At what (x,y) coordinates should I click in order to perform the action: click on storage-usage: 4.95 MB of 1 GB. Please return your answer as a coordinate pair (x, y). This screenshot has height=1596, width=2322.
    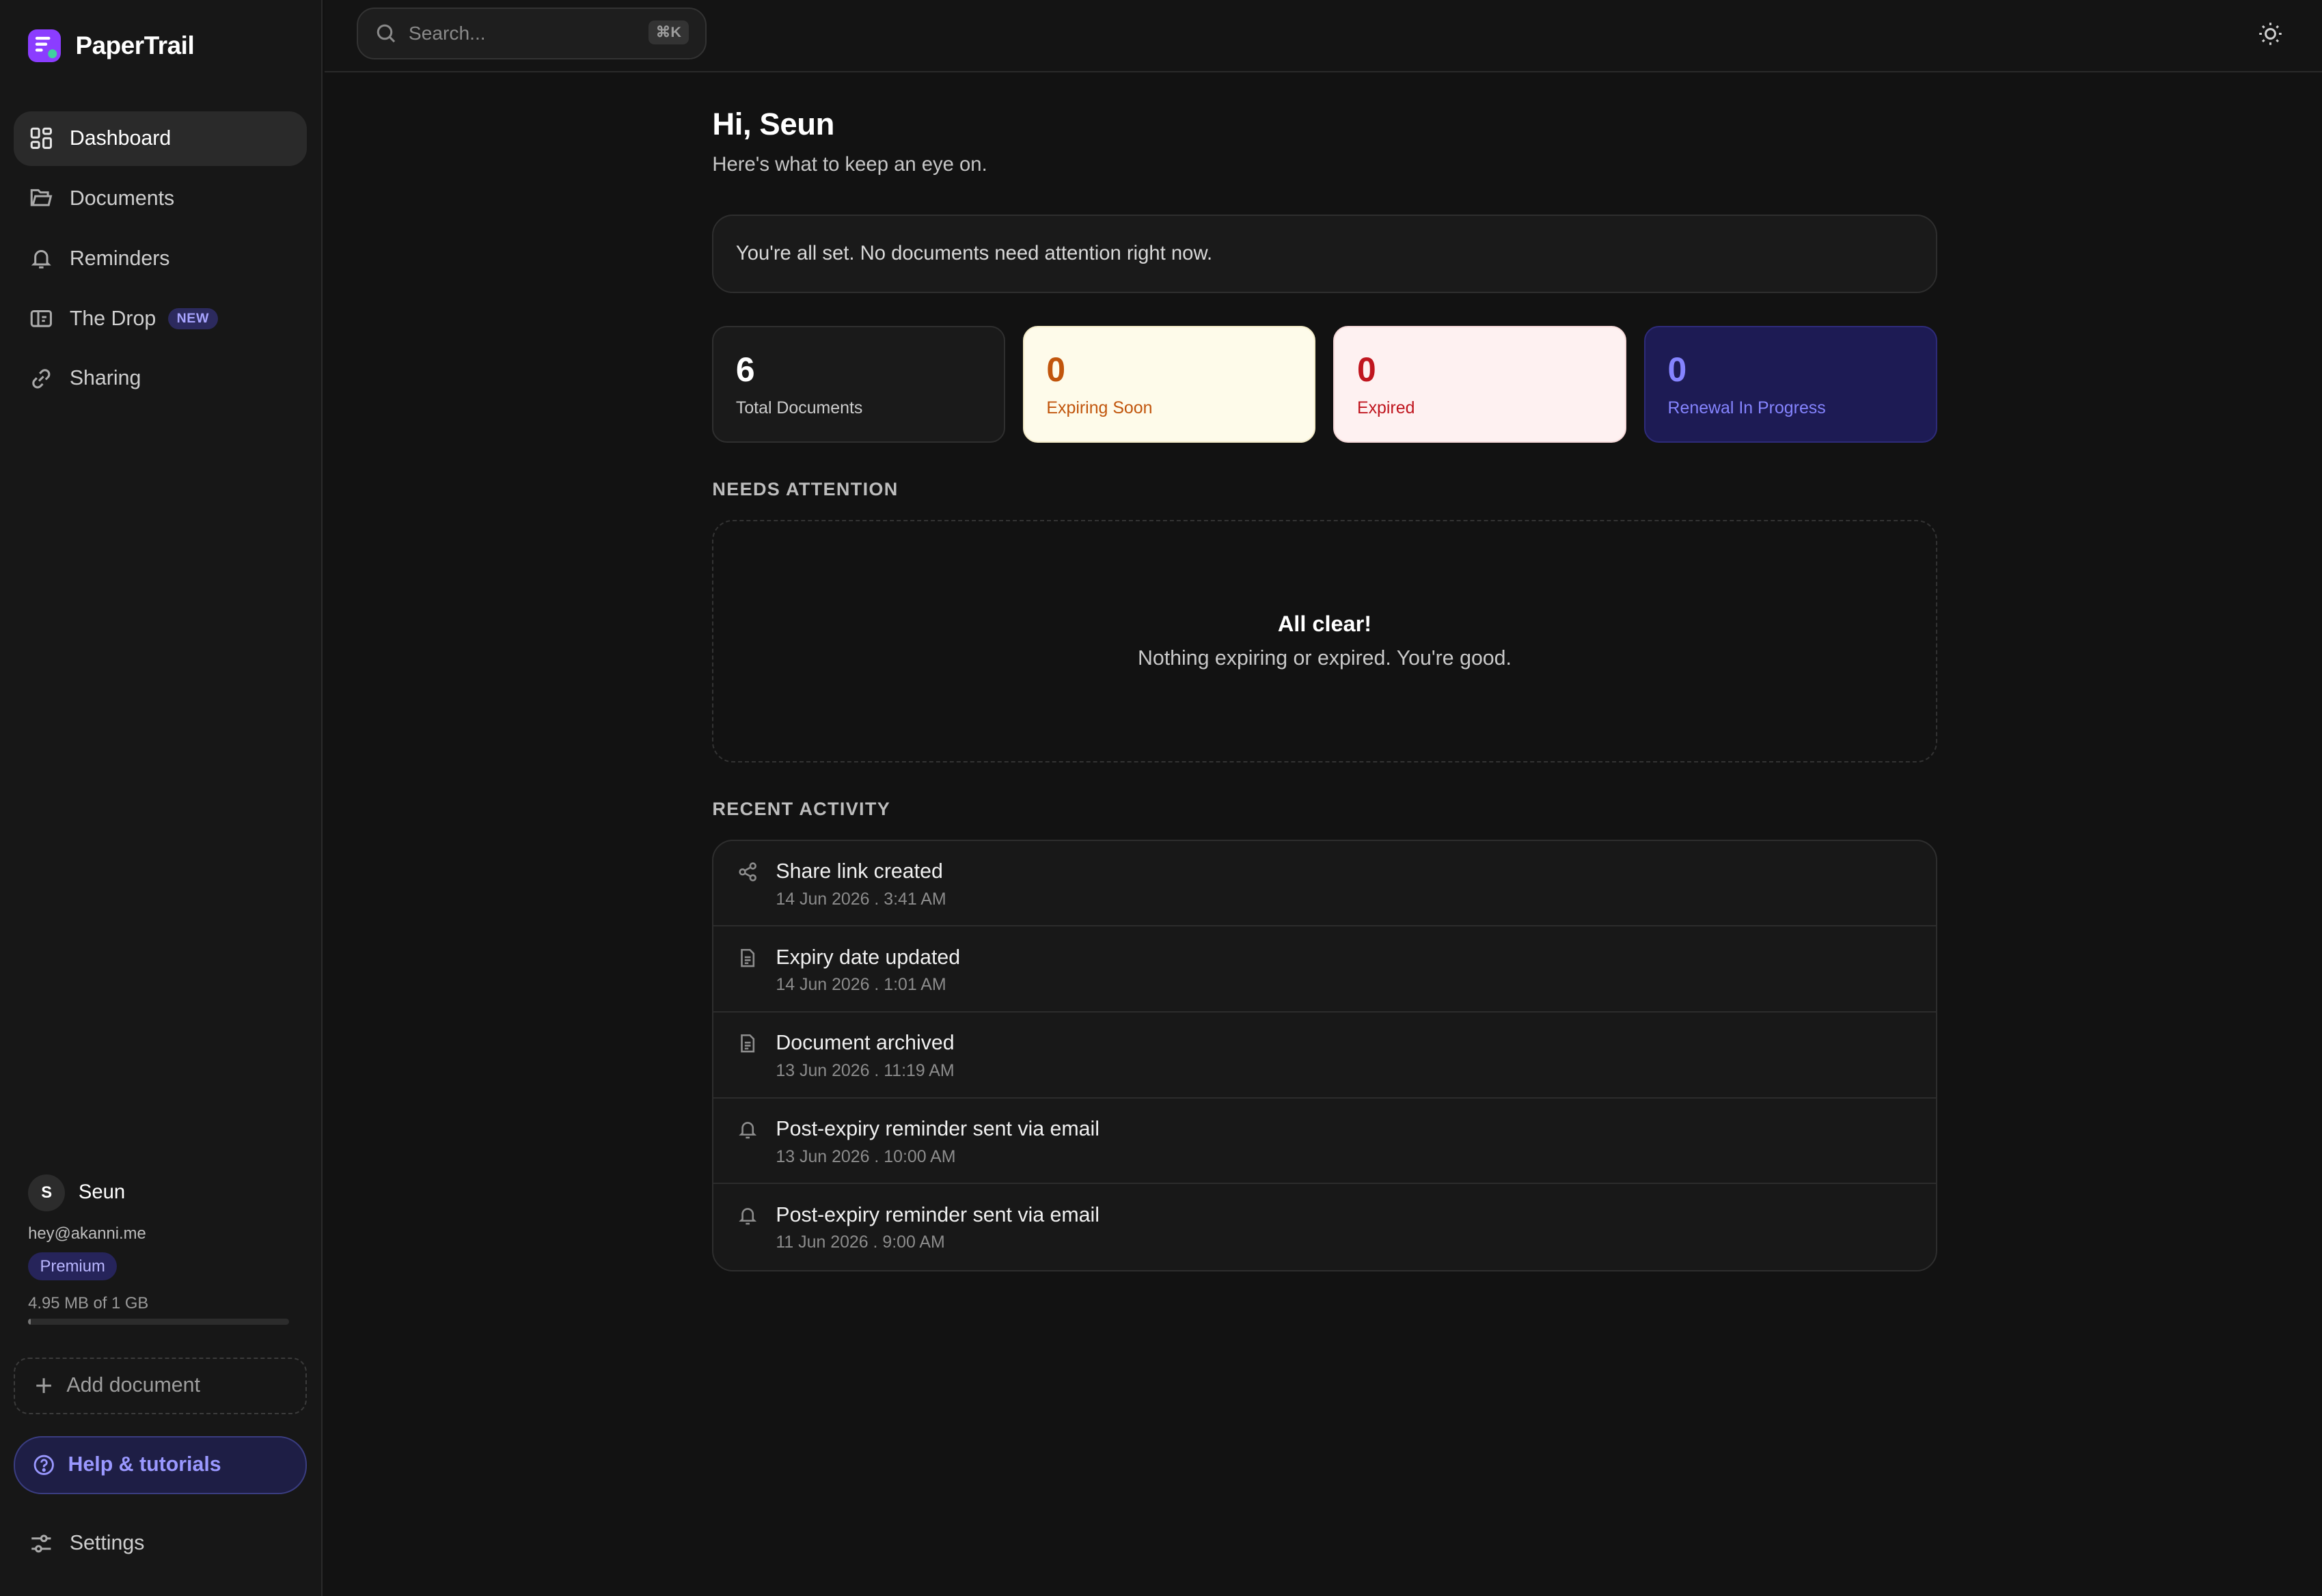
    Looking at the image, I should click on (88, 1302).